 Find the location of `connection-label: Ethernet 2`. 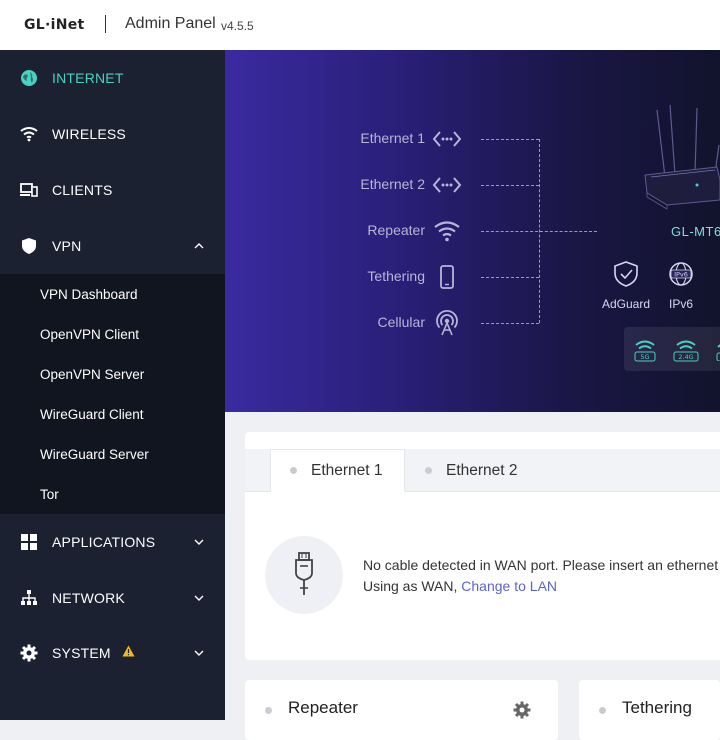

connection-label: Ethernet 2 is located at coordinates (392, 184).